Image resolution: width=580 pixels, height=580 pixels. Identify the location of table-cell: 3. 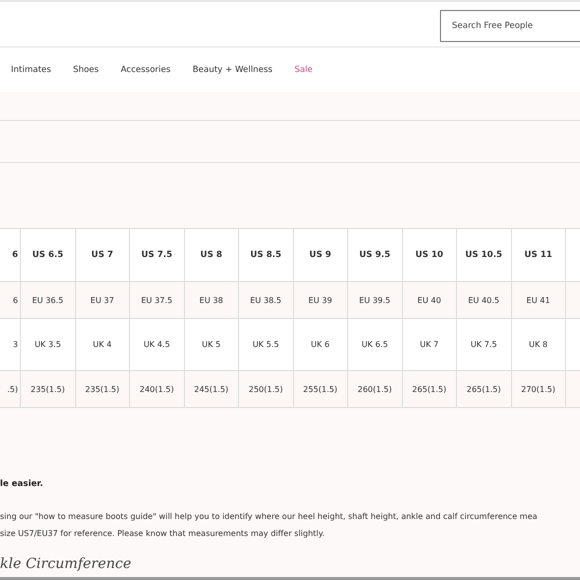
(10, 344).